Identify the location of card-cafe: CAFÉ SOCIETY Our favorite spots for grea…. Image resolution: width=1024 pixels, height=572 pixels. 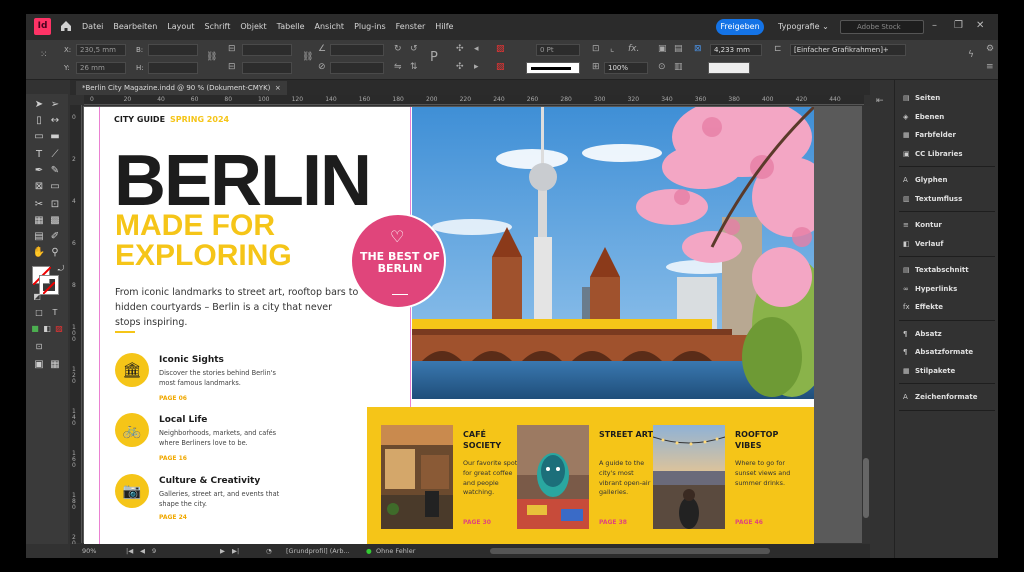
(451, 480).